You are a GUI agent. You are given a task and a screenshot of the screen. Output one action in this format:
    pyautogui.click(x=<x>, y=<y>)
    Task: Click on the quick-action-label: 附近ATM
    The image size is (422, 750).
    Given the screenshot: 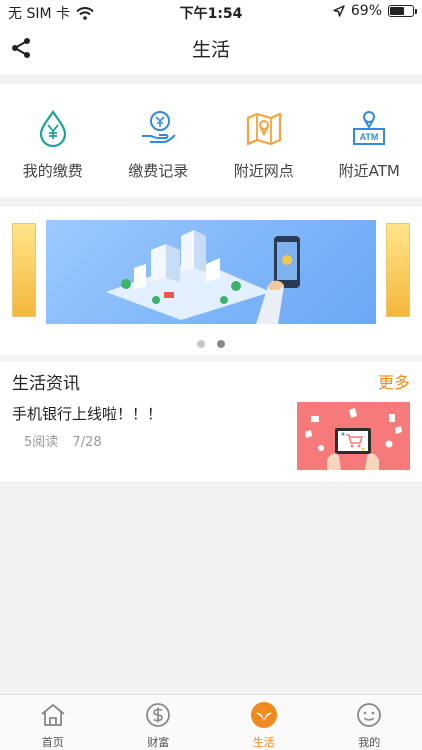 What is the action you would take?
    pyautogui.click(x=369, y=171)
    